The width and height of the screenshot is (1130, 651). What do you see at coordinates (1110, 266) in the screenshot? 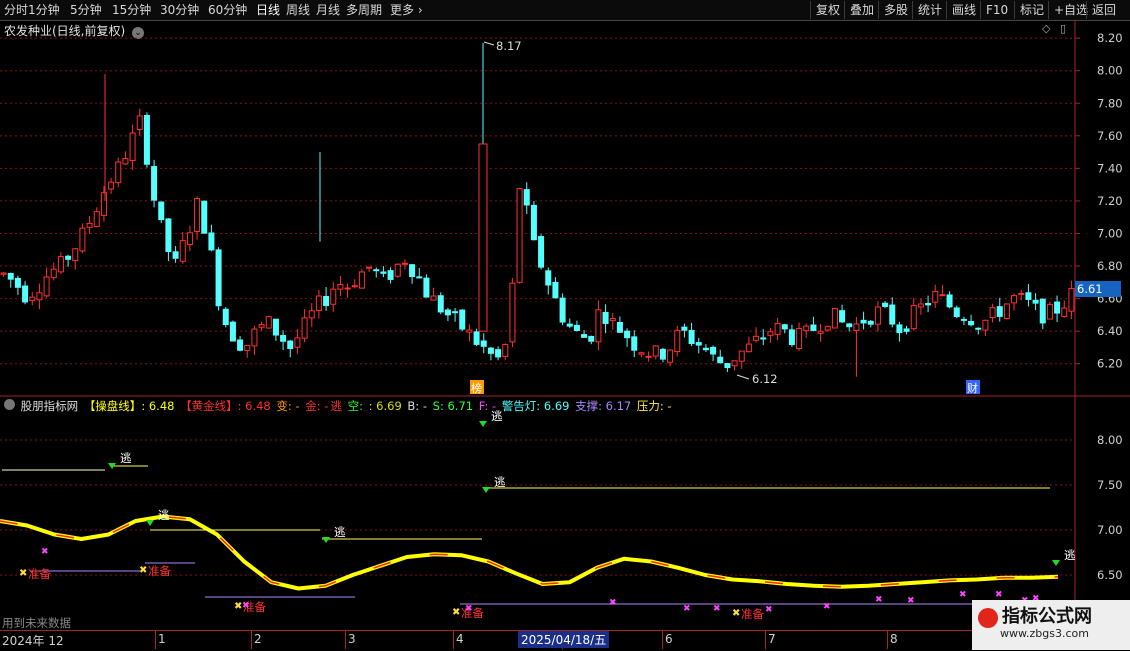
I see `price-tick-label: 6.80` at bounding box center [1110, 266].